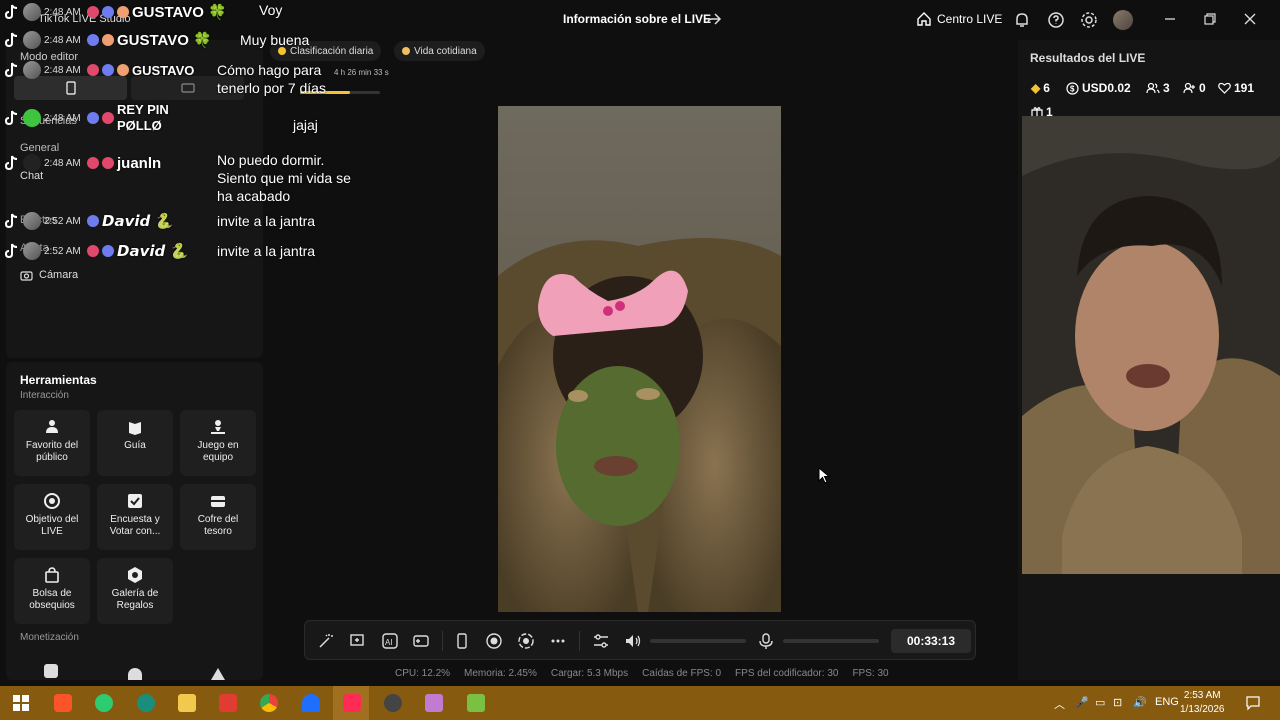  What do you see at coordinates (1056, 20) in the screenshot?
I see `help-icon` at bounding box center [1056, 20].